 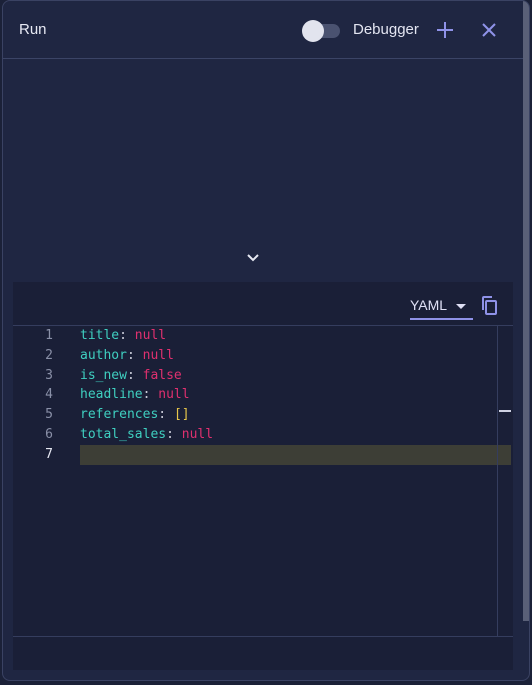 What do you see at coordinates (49, 394) in the screenshot?
I see `line-number: 4` at bounding box center [49, 394].